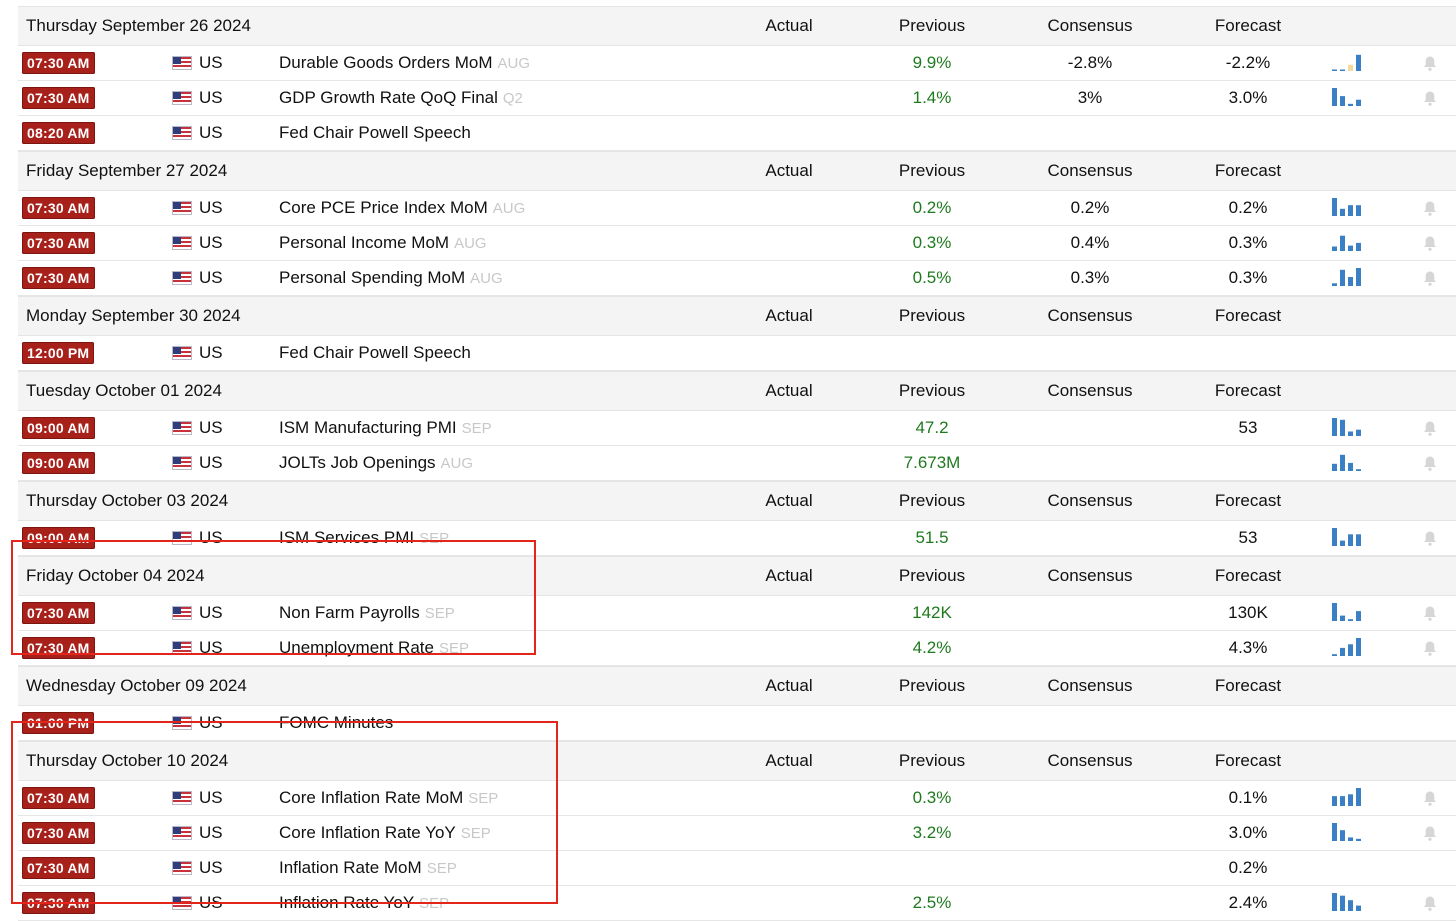 This screenshot has height=921, width=1456. I want to click on event-row: 07:30 AM US Inflation Rate YoY SEP 2.5% 2.4%, so click(737, 903).